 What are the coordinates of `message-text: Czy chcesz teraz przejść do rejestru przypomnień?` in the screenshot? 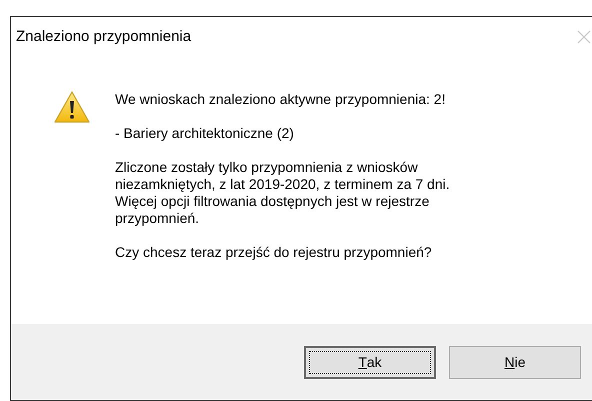 It's located at (274, 252).